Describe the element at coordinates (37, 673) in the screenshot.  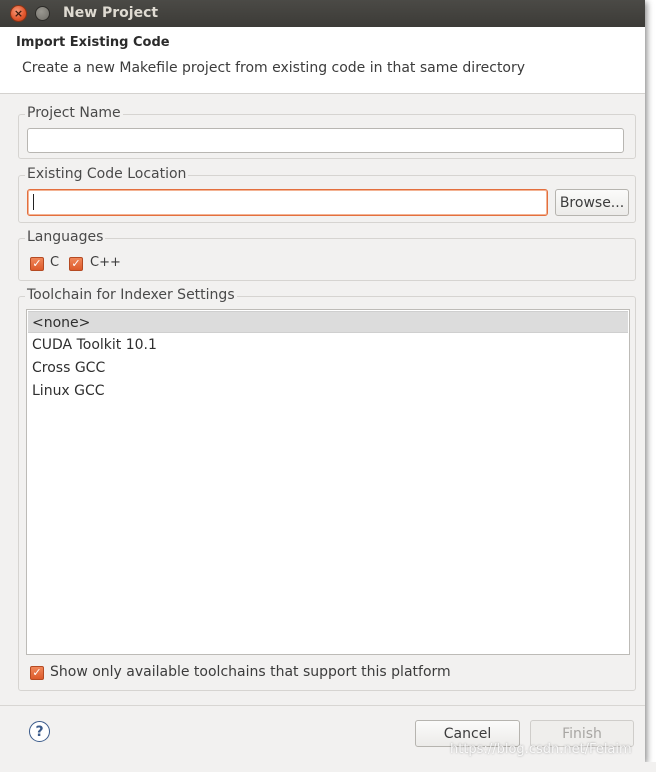
I see `show-supported-toolchains-checkbox: ✓` at that location.